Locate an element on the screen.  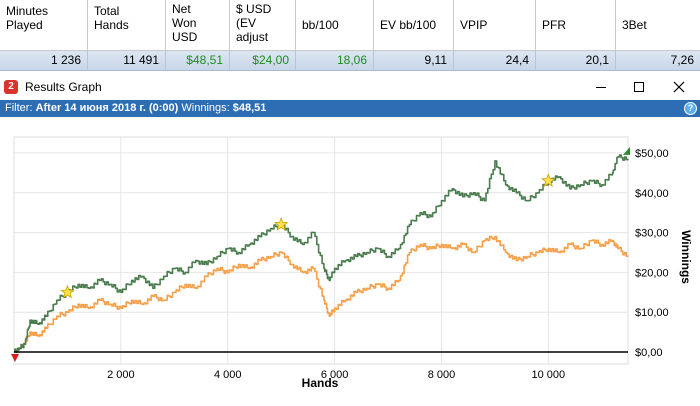
winnings-value: $48,51 is located at coordinates (249, 108).